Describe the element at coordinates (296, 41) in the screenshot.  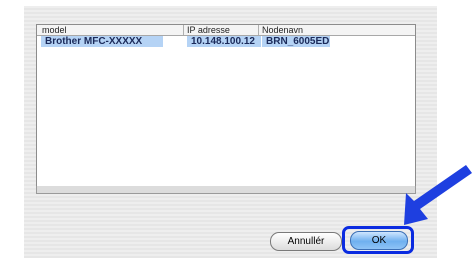
I see `row-nodename: BRN_6005ED` at that location.